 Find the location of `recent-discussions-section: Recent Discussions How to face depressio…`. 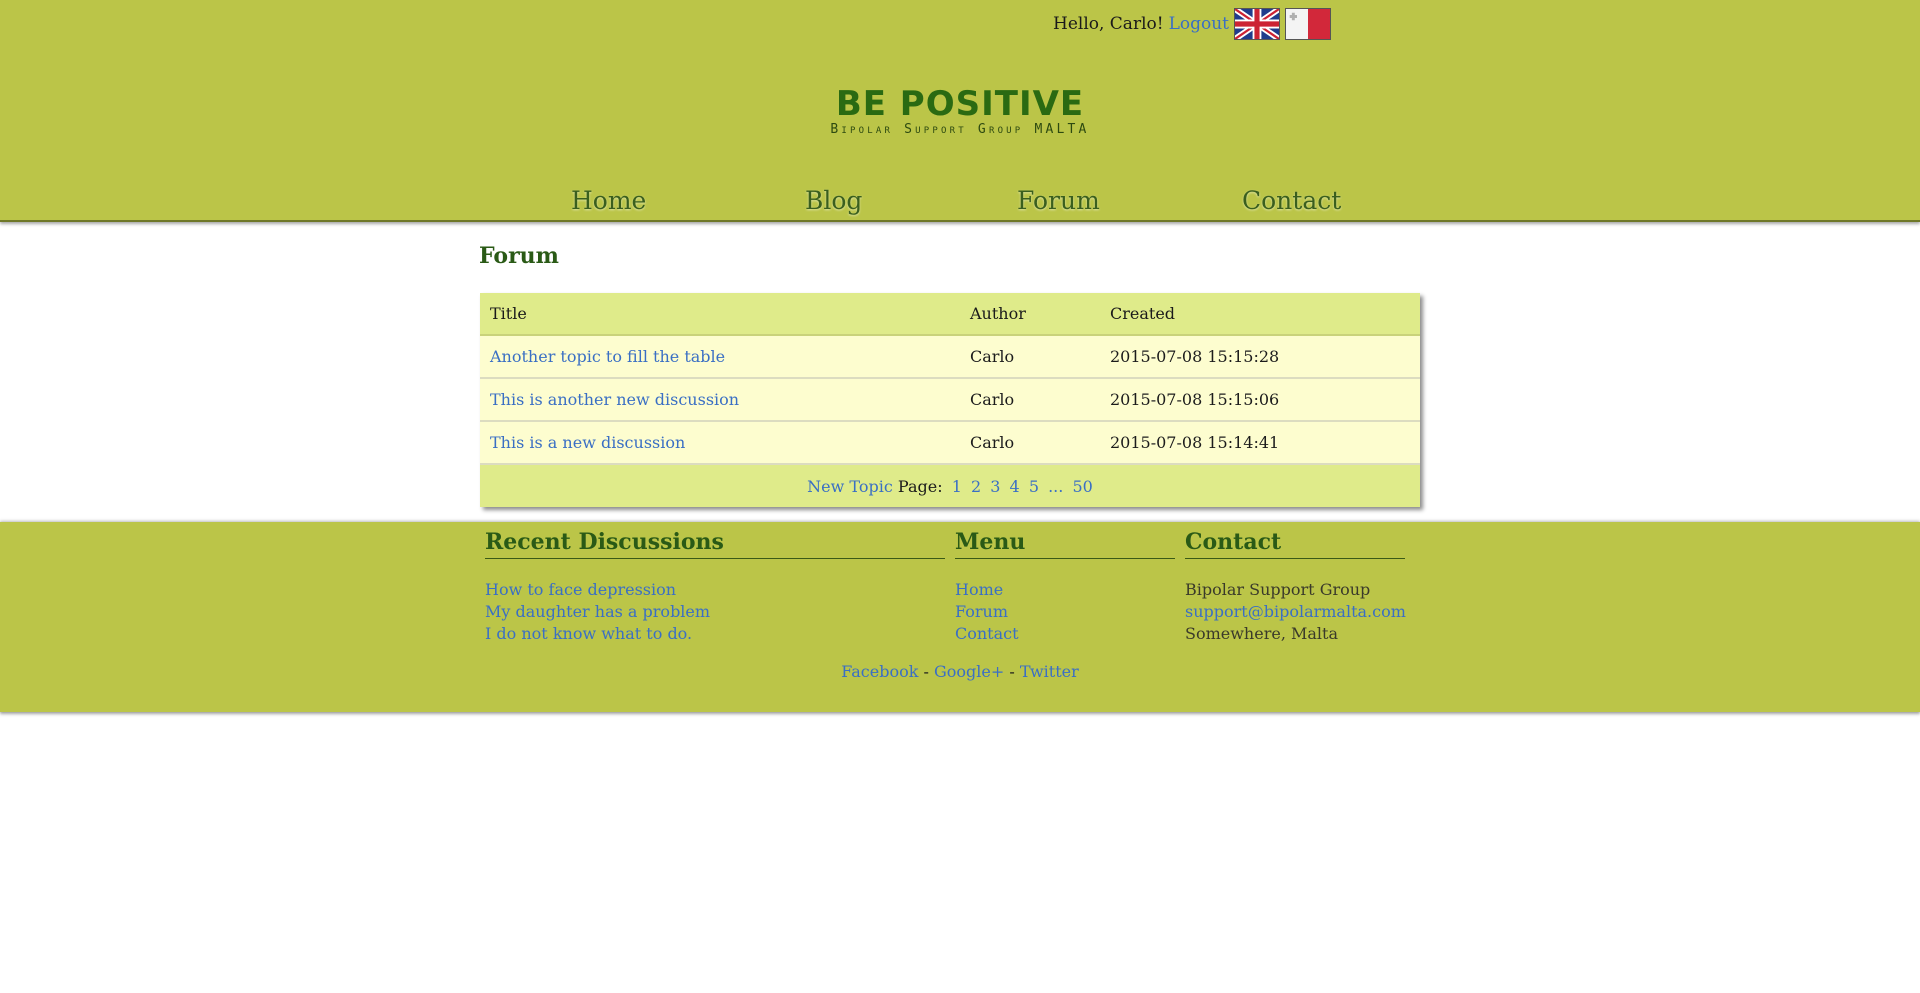

recent-discussions-section: Recent Discussions How to face depressio… is located at coordinates (715, 586).